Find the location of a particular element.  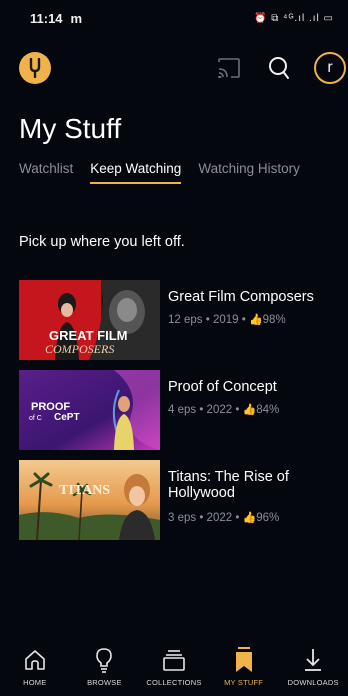

item-meta-text: 3 eps • 2022 • is located at coordinates (205, 518).